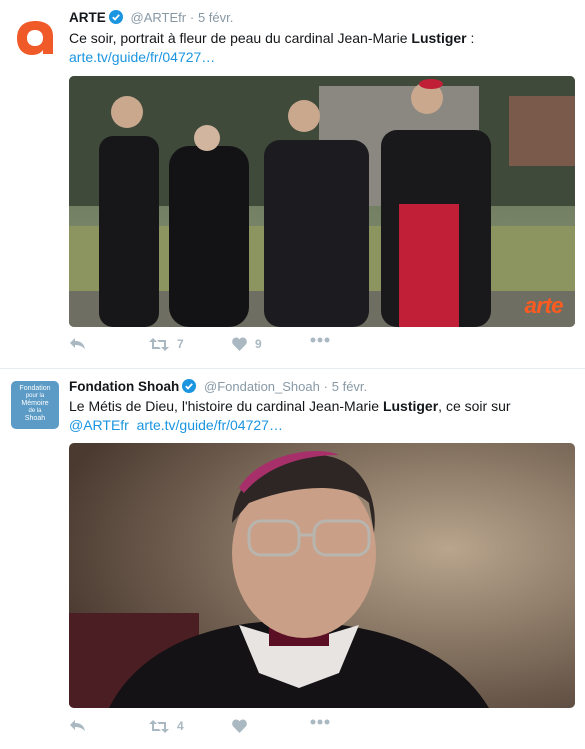 This screenshot has width=585, height=749. Describe the element at coordinates (180, 726) in the screenshot. I see `retweet-count: 4` at that location.